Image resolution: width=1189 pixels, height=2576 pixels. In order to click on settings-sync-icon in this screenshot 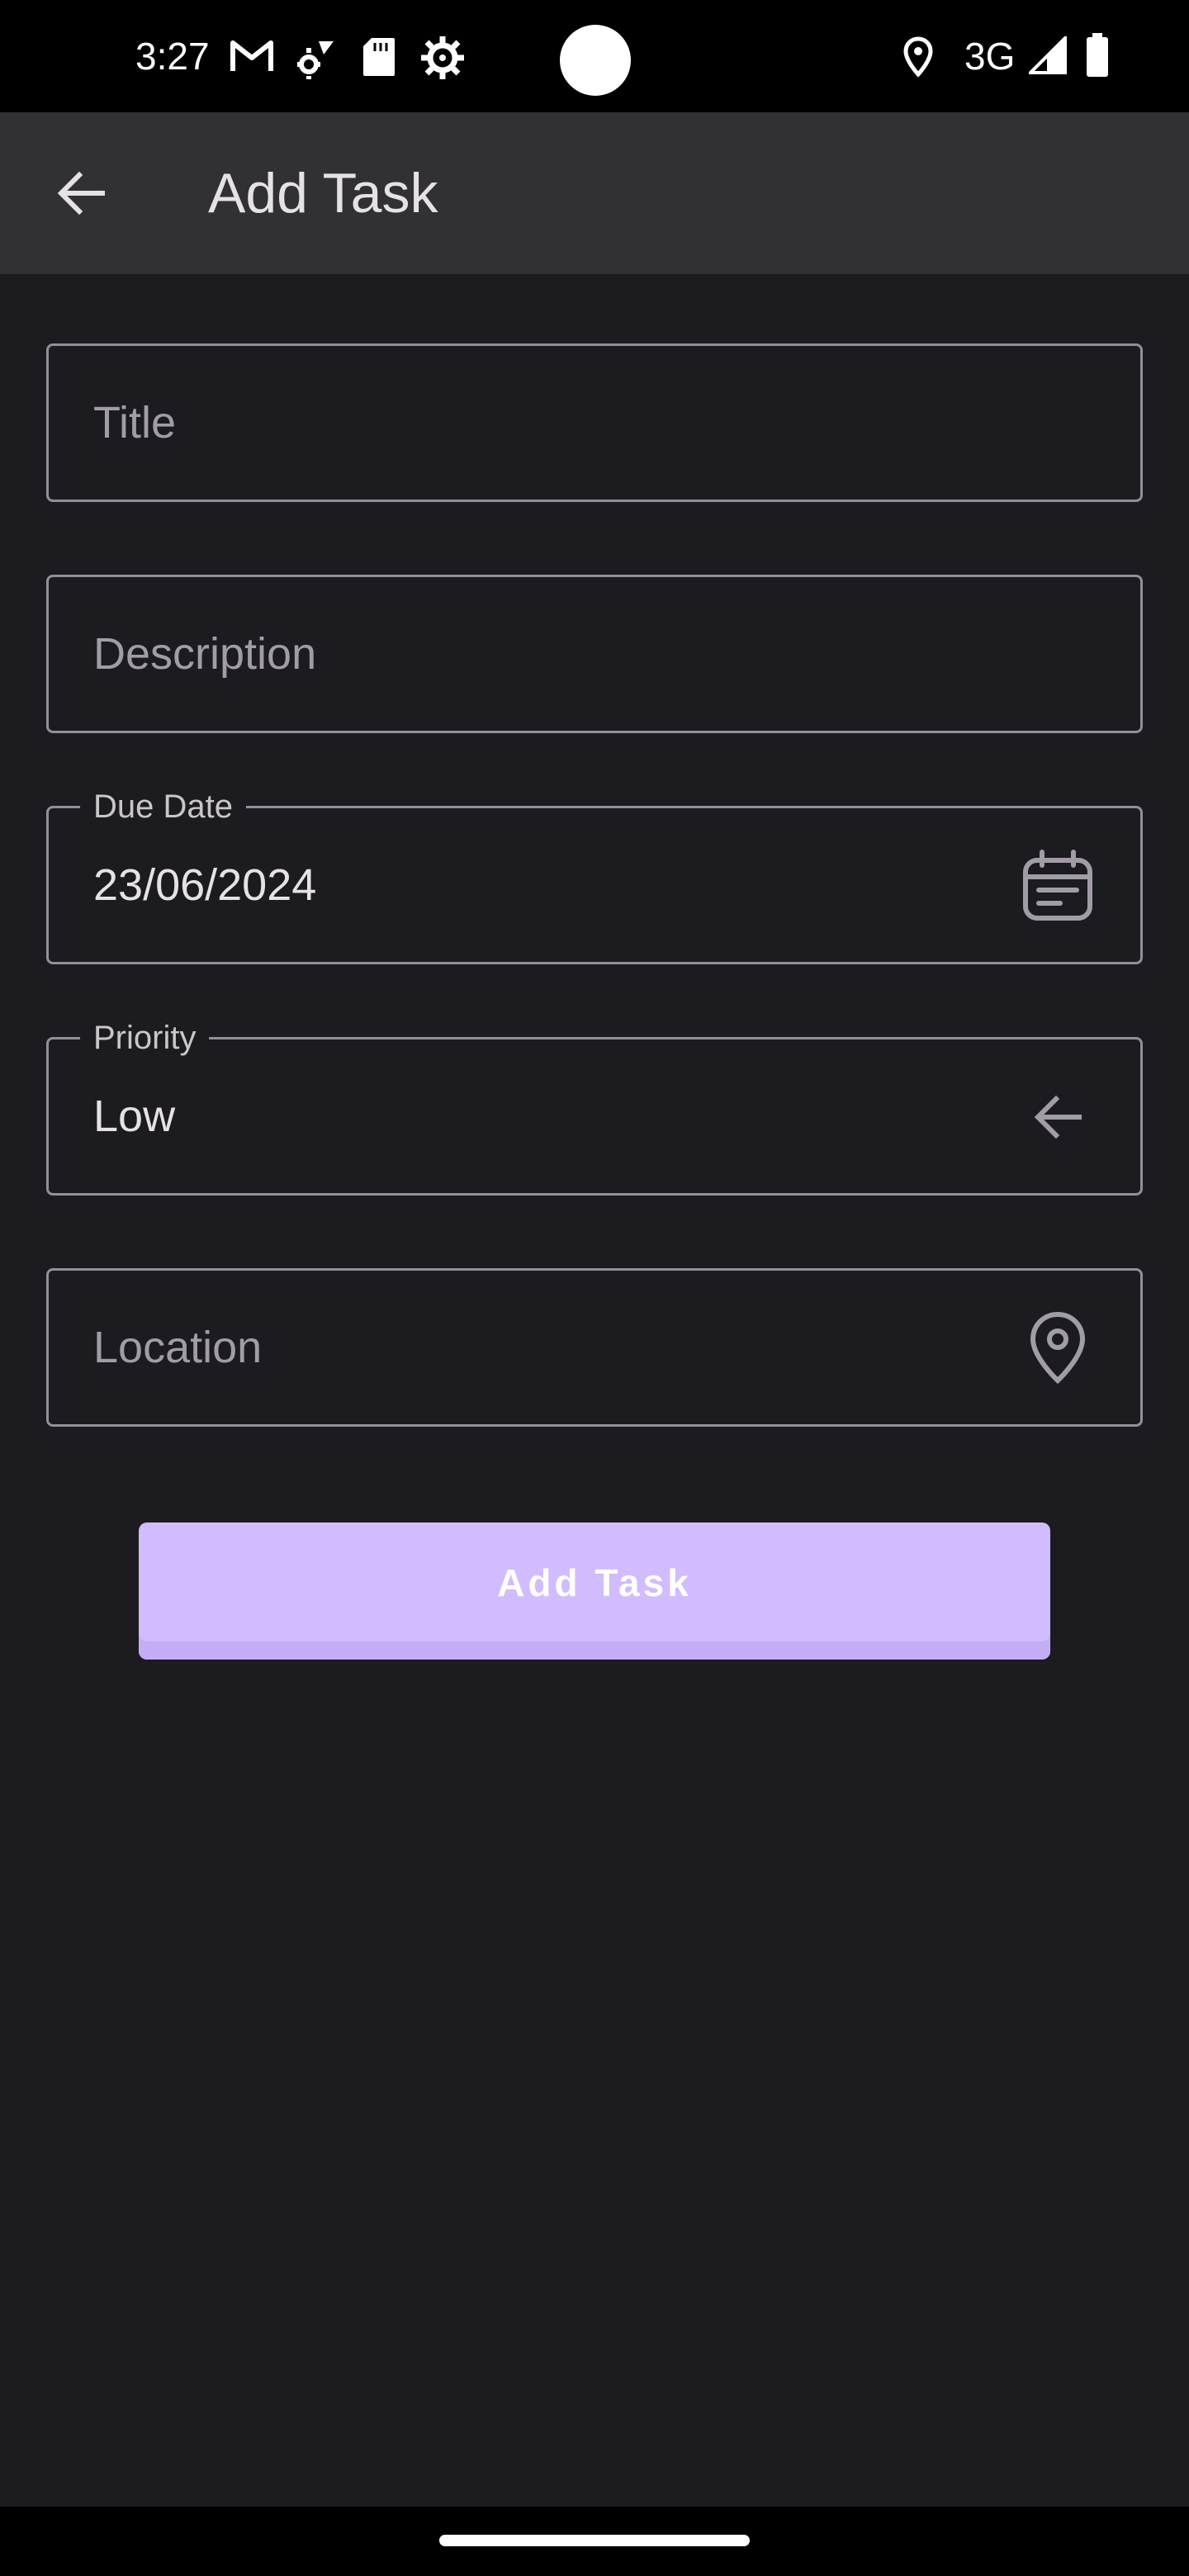, I will do `click(315, 60)`.